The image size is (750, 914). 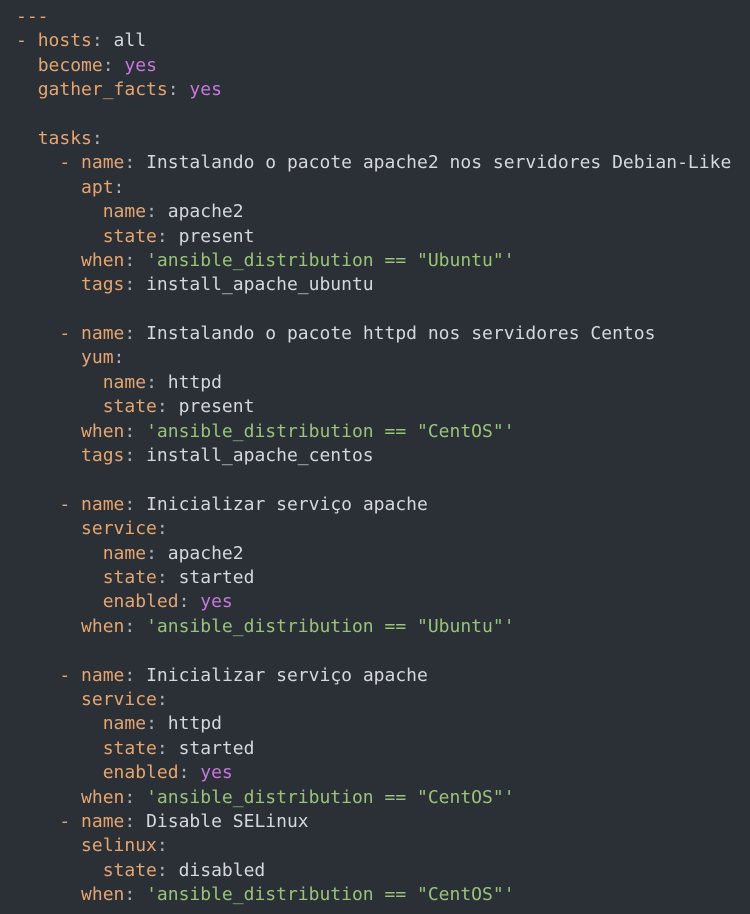 I want to click on yaml-key: service, so click(x=119, y=699).